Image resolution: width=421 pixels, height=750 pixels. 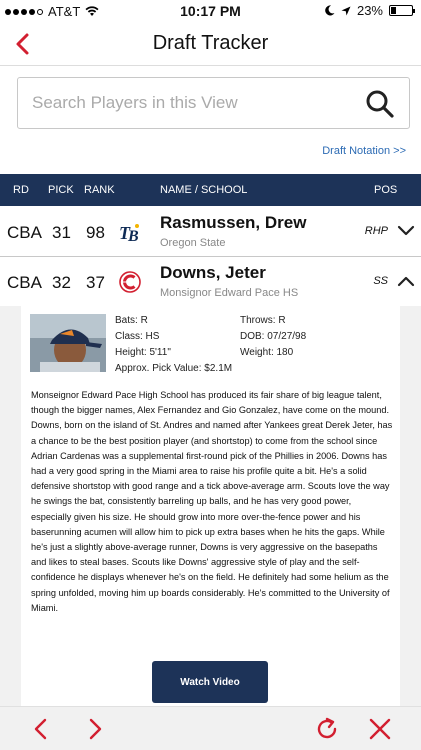 What do you see at coordinates (21, 190) in the screenshot?
I see `header-rd: RD` at bounding box center [21, 190].